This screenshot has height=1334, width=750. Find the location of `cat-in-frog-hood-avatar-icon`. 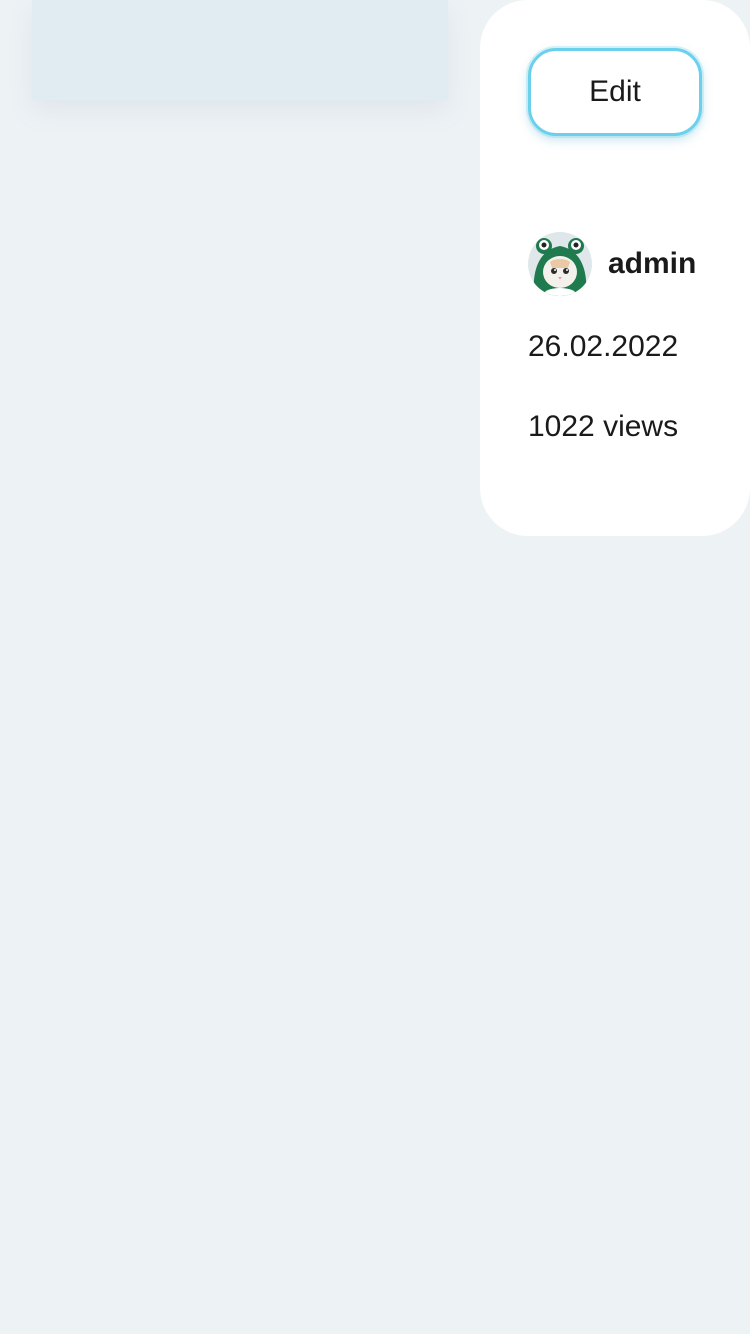

cat-in-frog-hood-avatar-icon is located at coordinates (560, 264).